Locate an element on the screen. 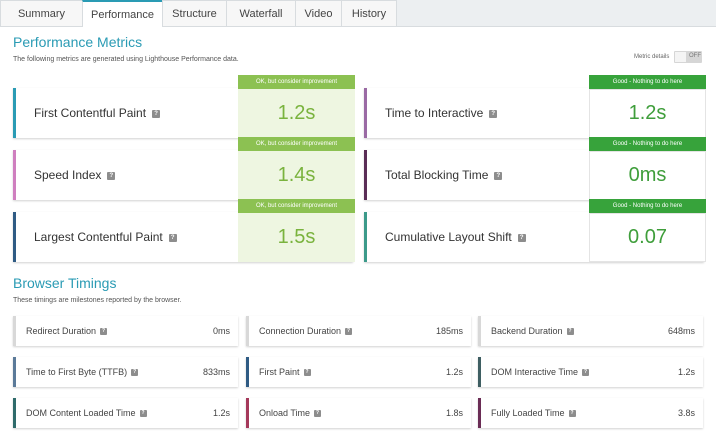 The width and height of the screenshot is (716, 433). metric-name: Time to Interactive? is located at coordinates (441, 113).